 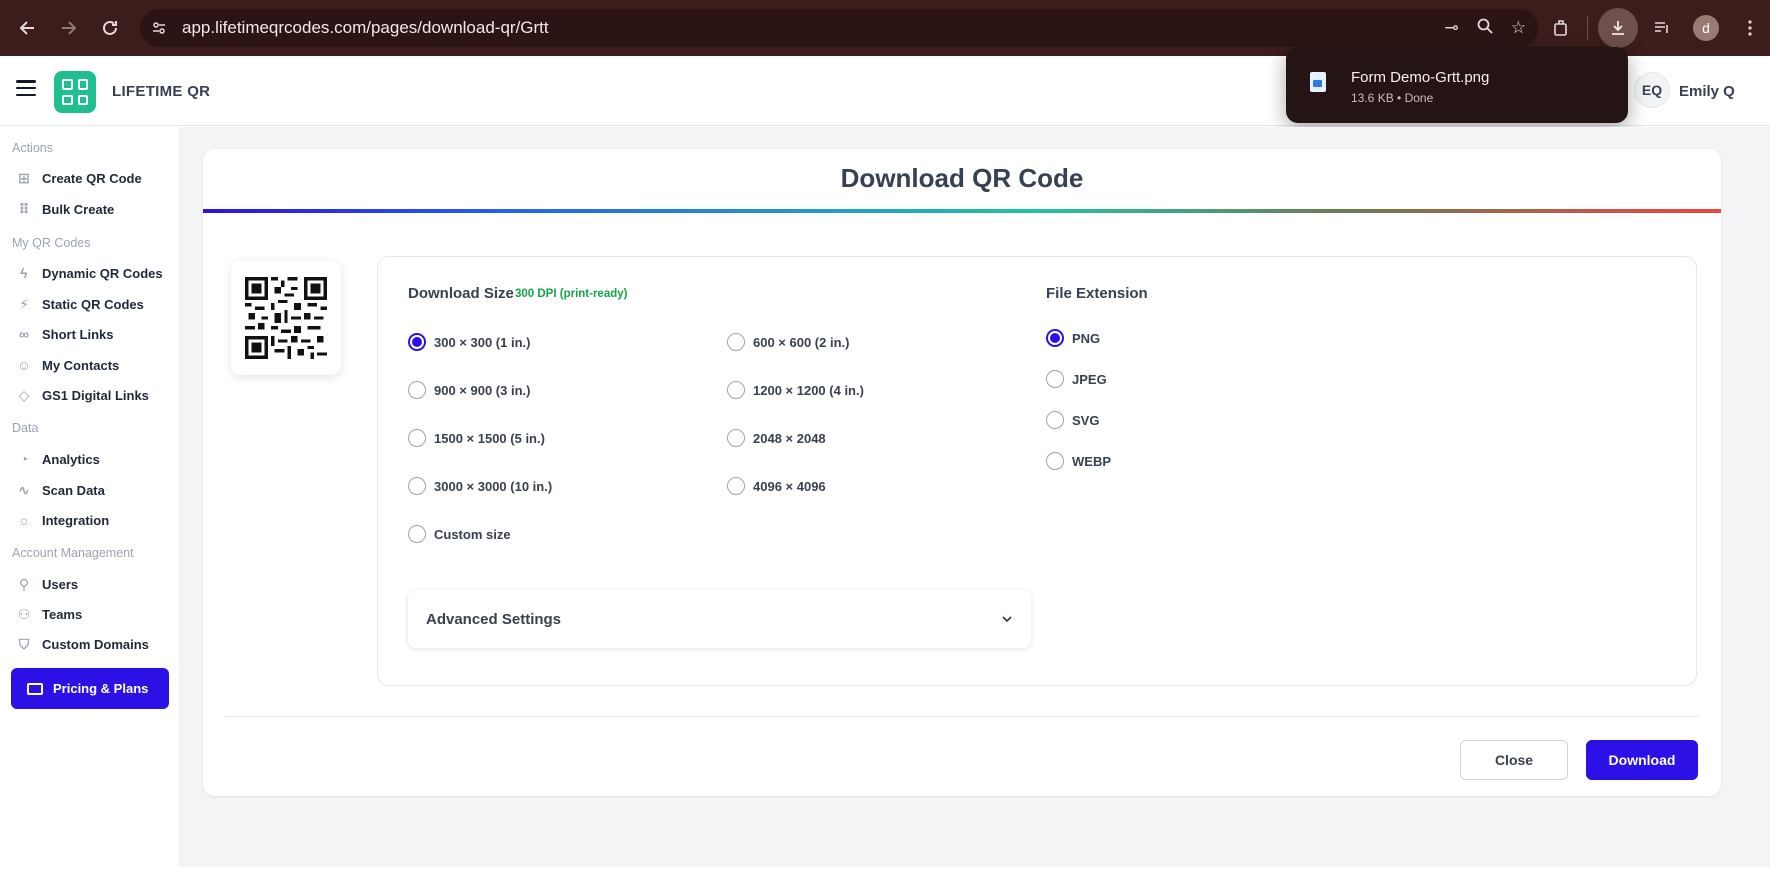 What do you see at coordinates (789, 486) in the screenshot?
I see `option-label: 4096 × 4096` at bounding box center [789, 486].